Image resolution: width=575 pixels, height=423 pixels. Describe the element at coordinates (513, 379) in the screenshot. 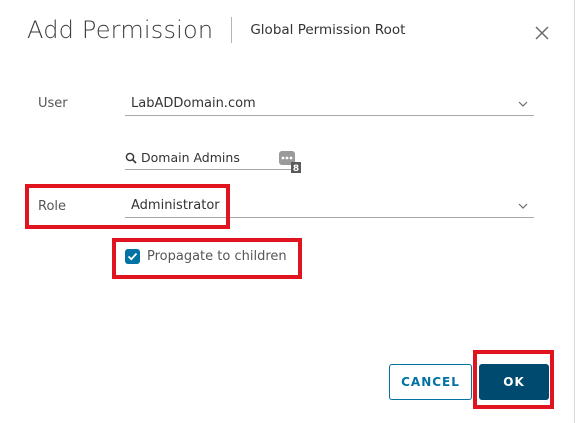

I see `ok-highlight-box` at that location.